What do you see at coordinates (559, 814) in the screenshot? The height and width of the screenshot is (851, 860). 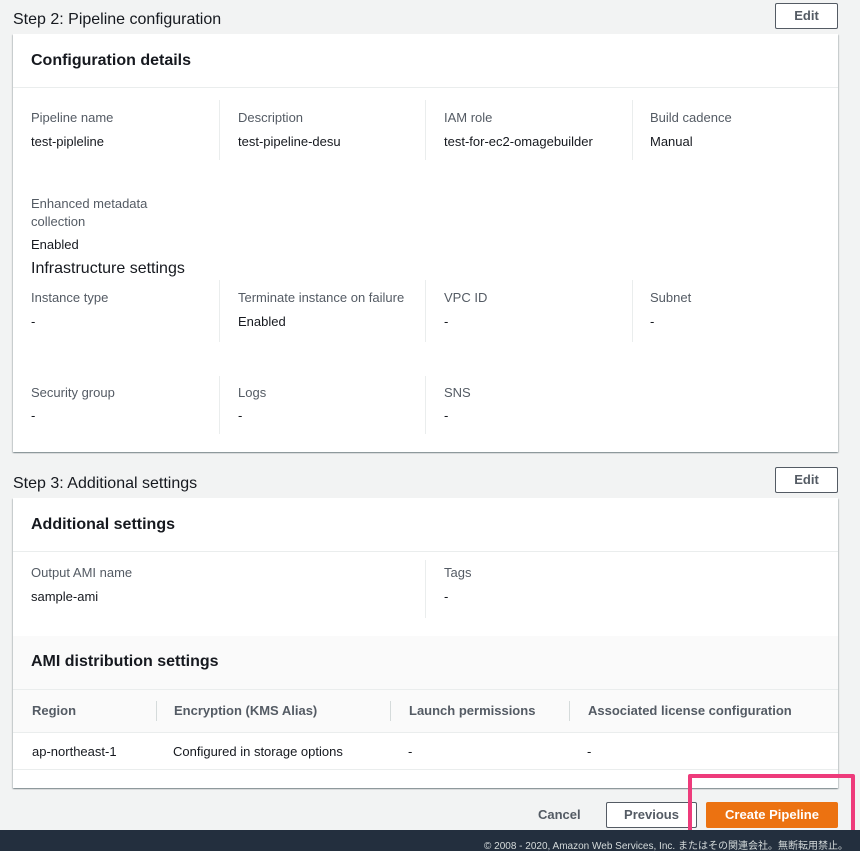 I see `cancel-button: Cancel` at bounding box center [559, 814].